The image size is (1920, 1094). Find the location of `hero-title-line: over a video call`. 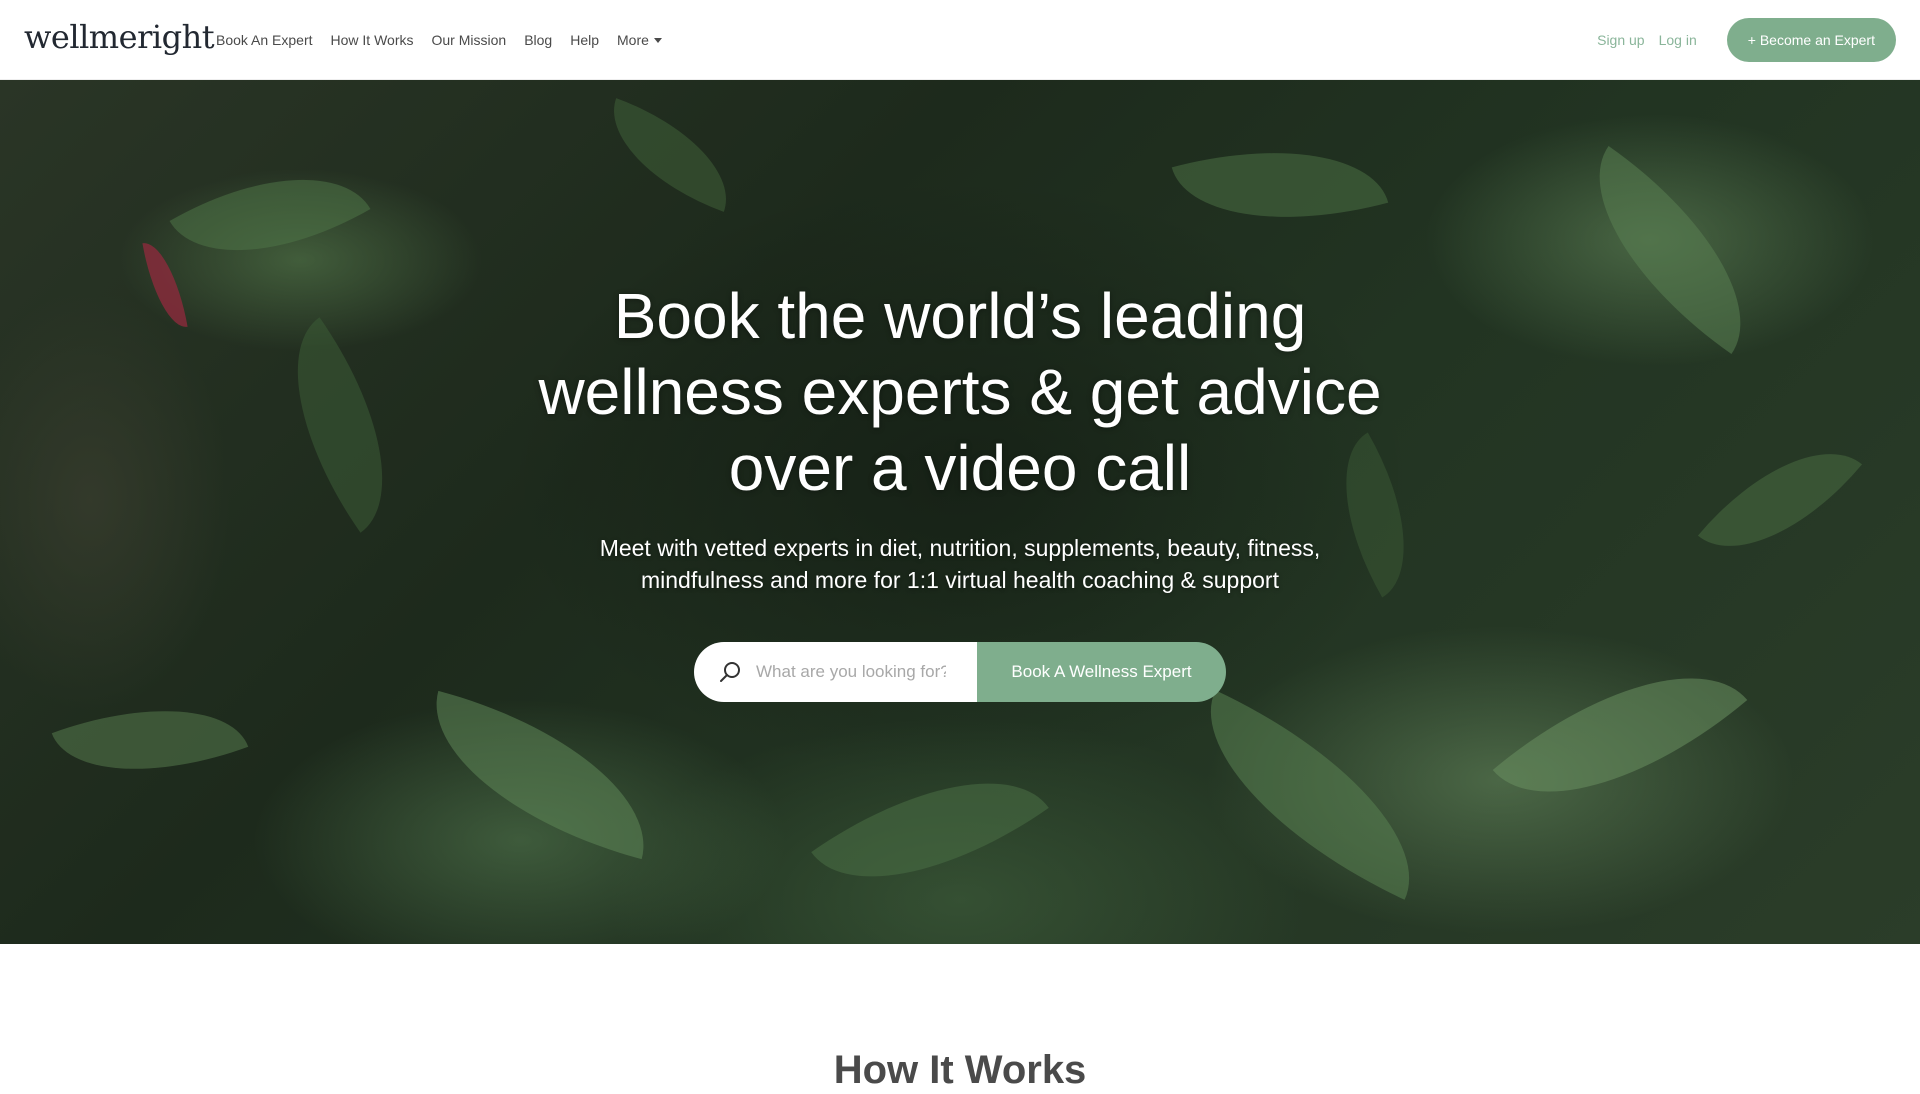

hero-title-line: over a video call is located at coordinates (960, 468).